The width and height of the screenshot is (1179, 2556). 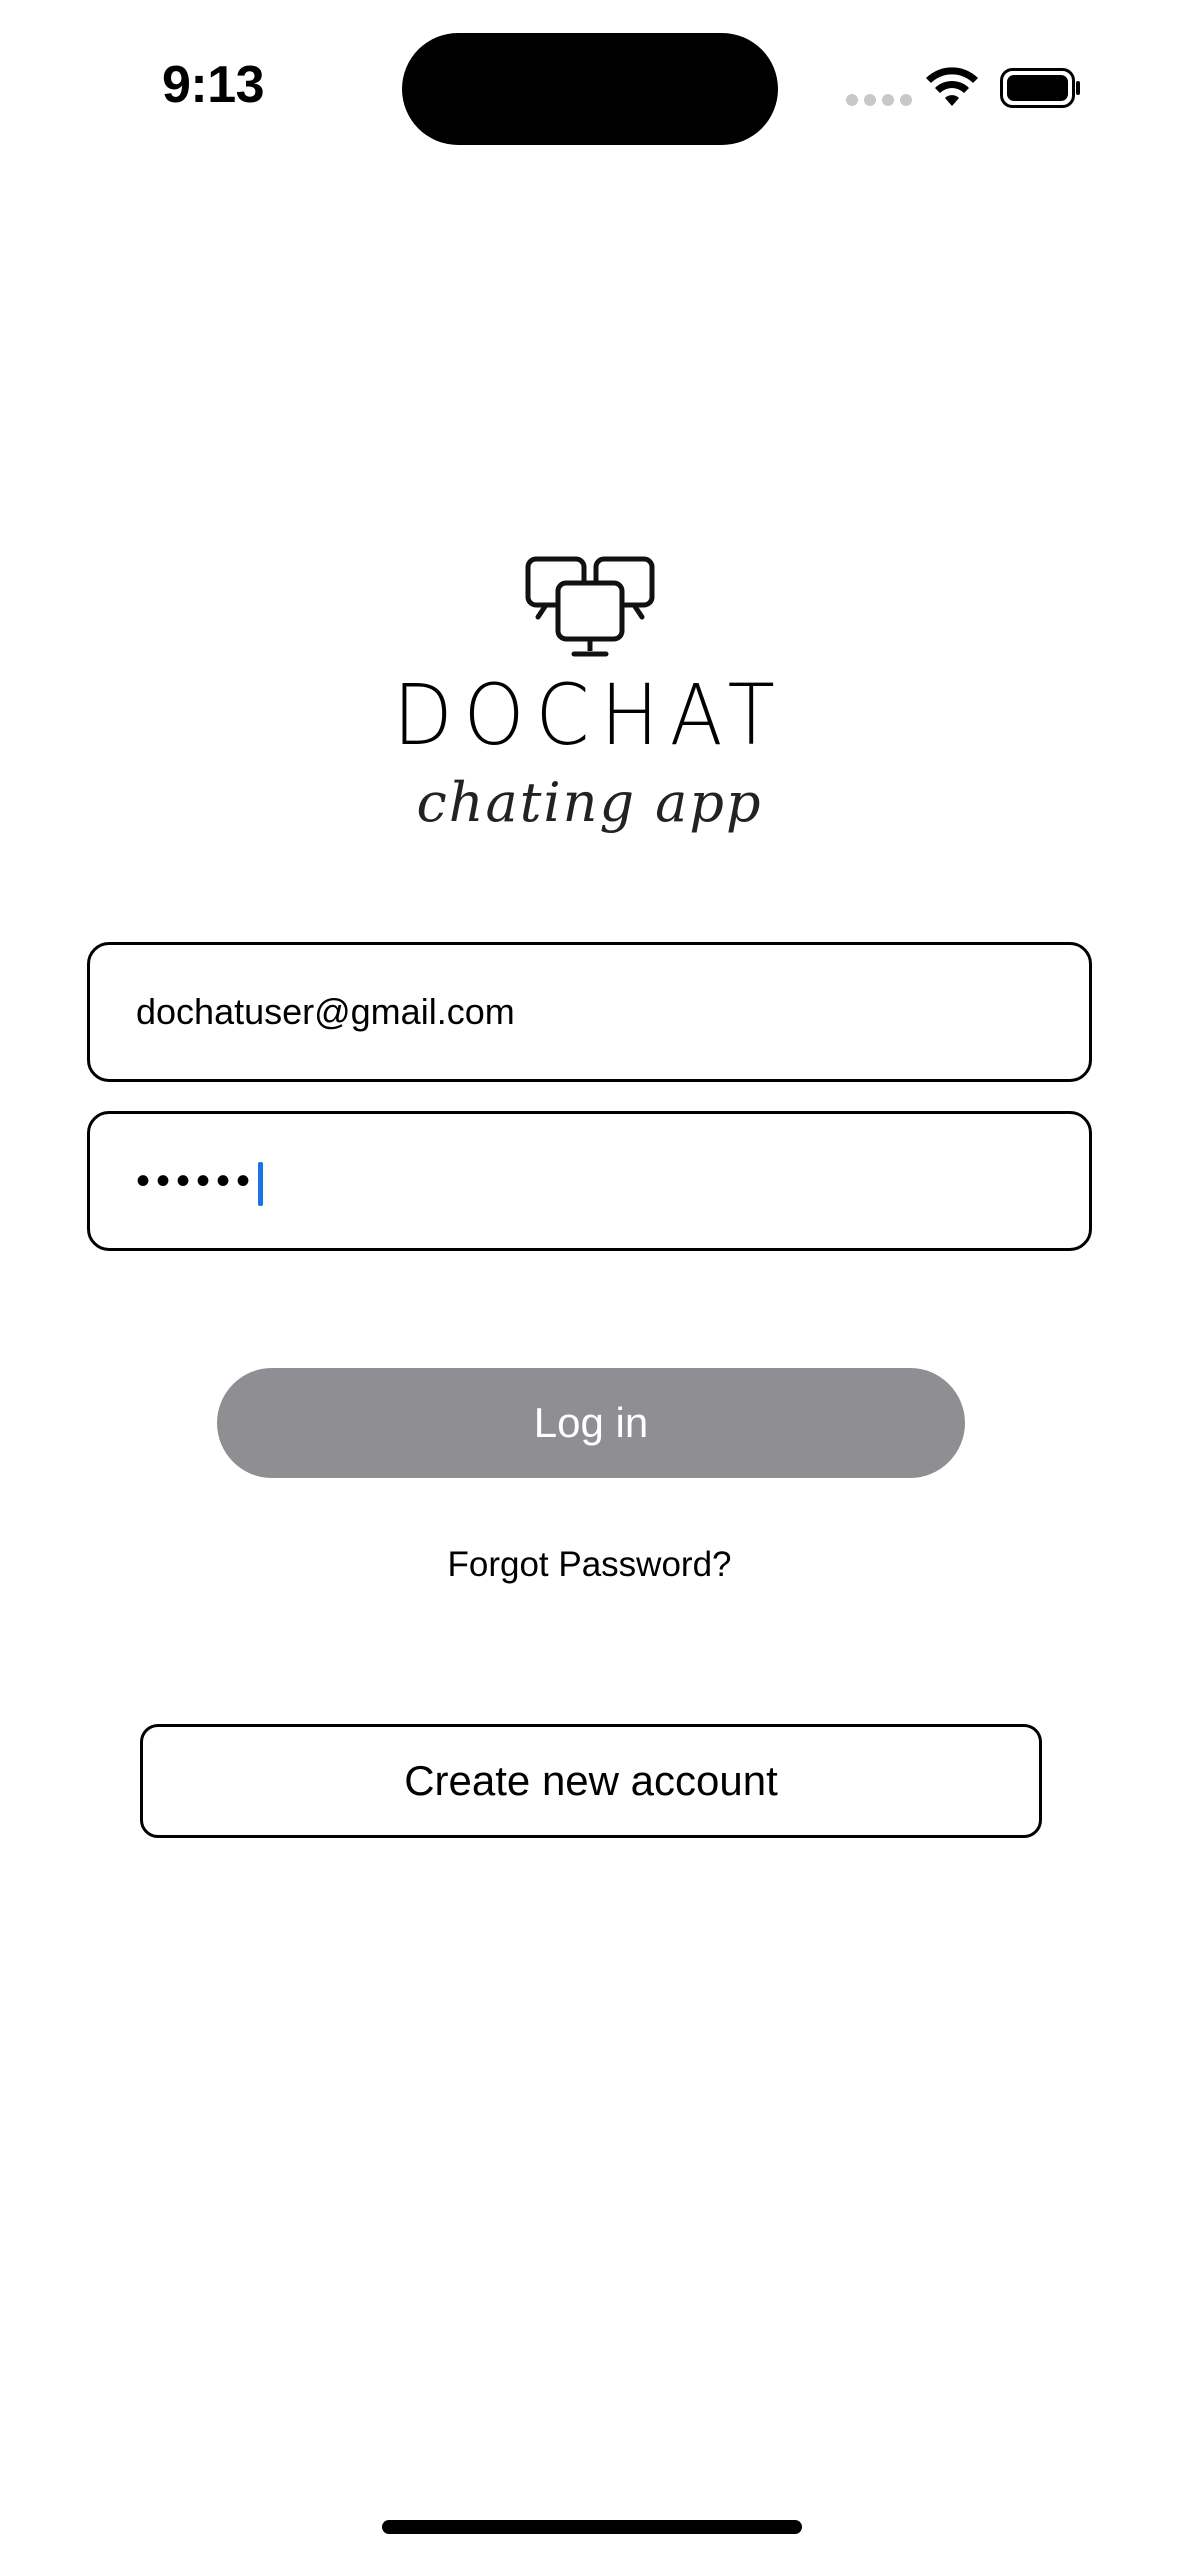 I want to click on text-caret, so click(x=261, y=1184).